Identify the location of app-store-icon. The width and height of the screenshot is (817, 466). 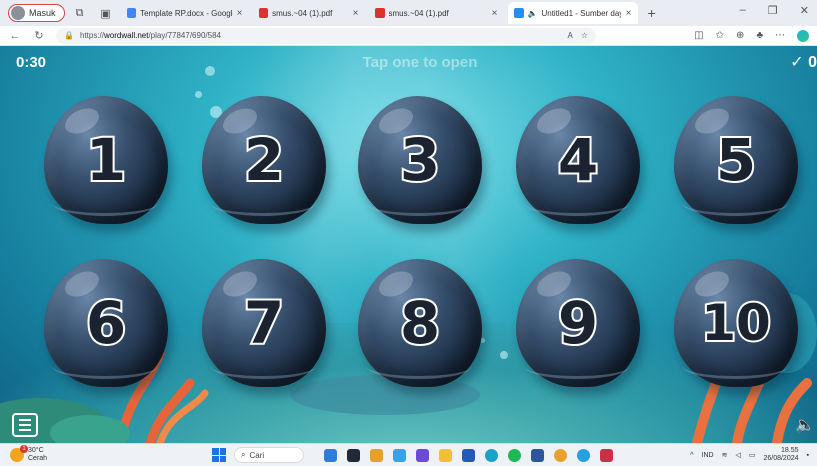
(468, 455).